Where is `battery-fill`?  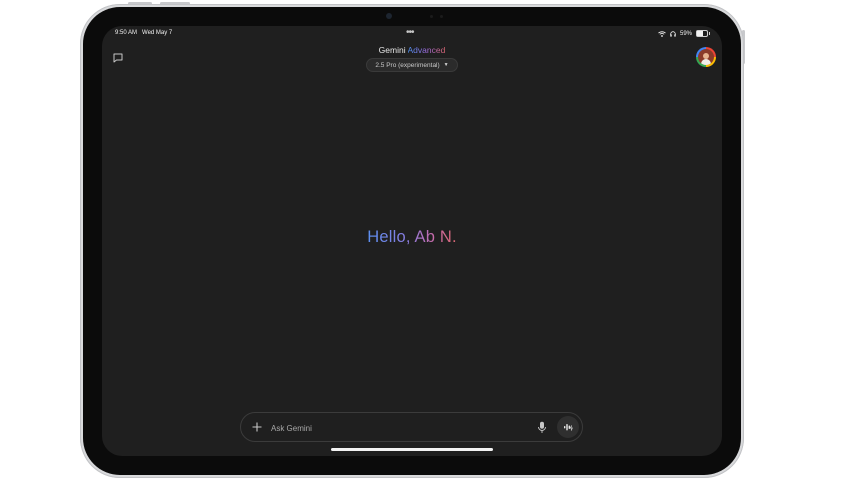
battery-fill is located at coordinates (700, 33).